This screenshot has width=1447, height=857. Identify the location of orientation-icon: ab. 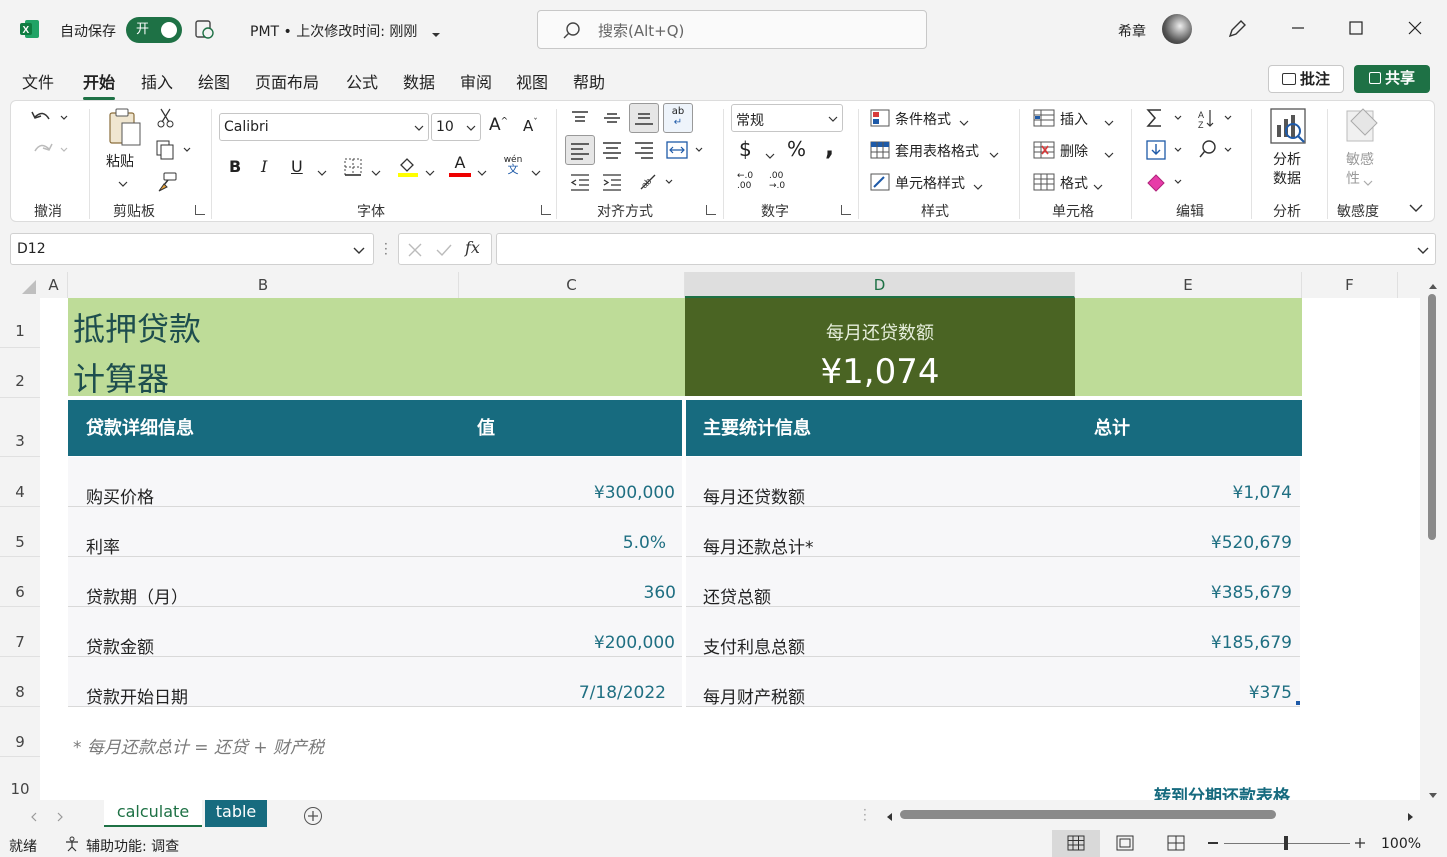
(657, 182).